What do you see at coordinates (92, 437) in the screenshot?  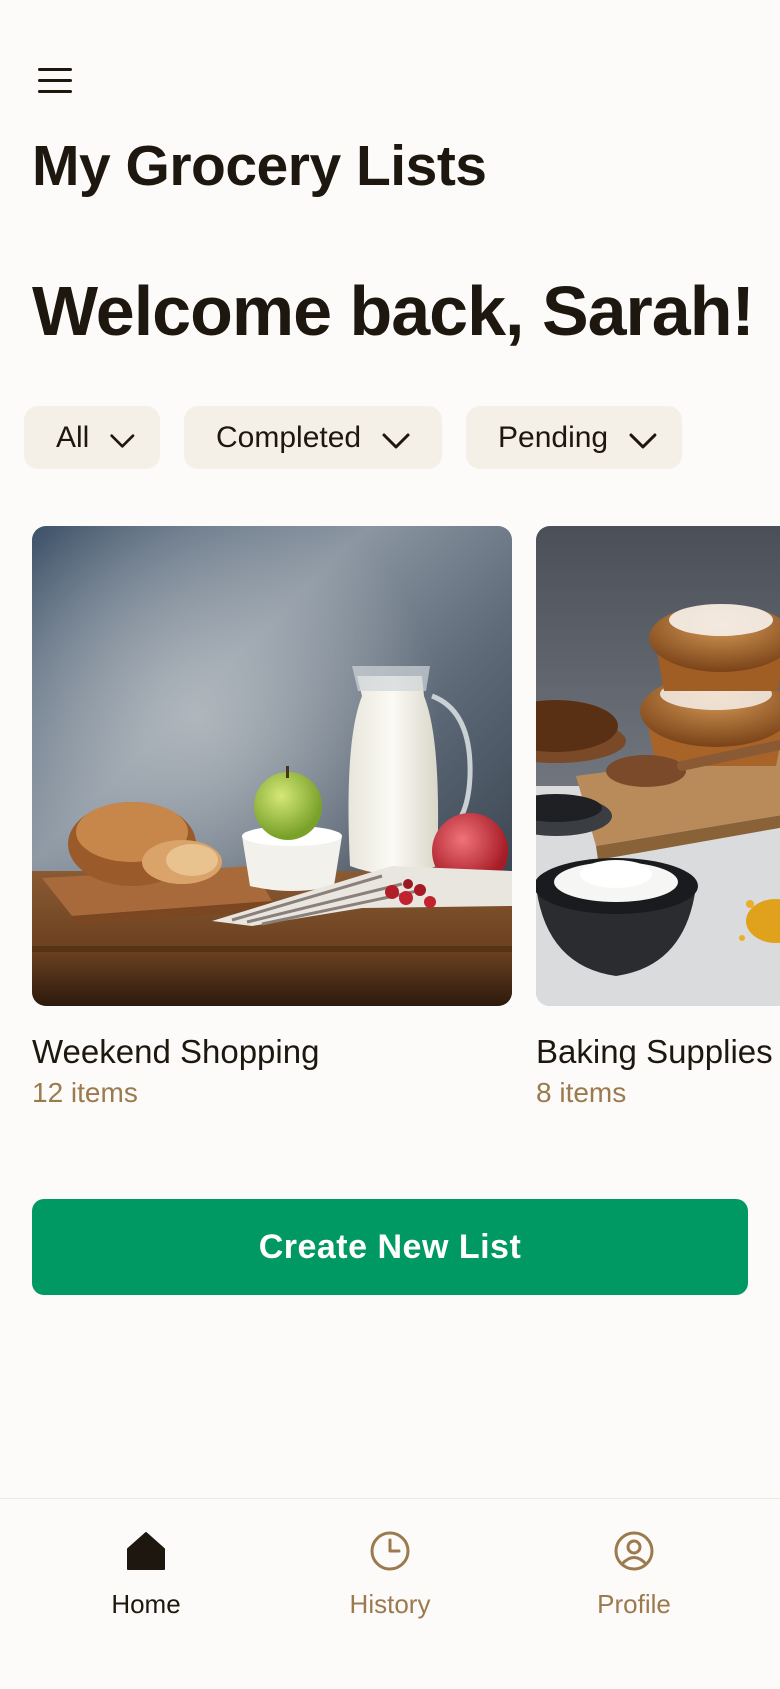 I see `filter-all-dropdown: All` at bounding box center [92, 437].